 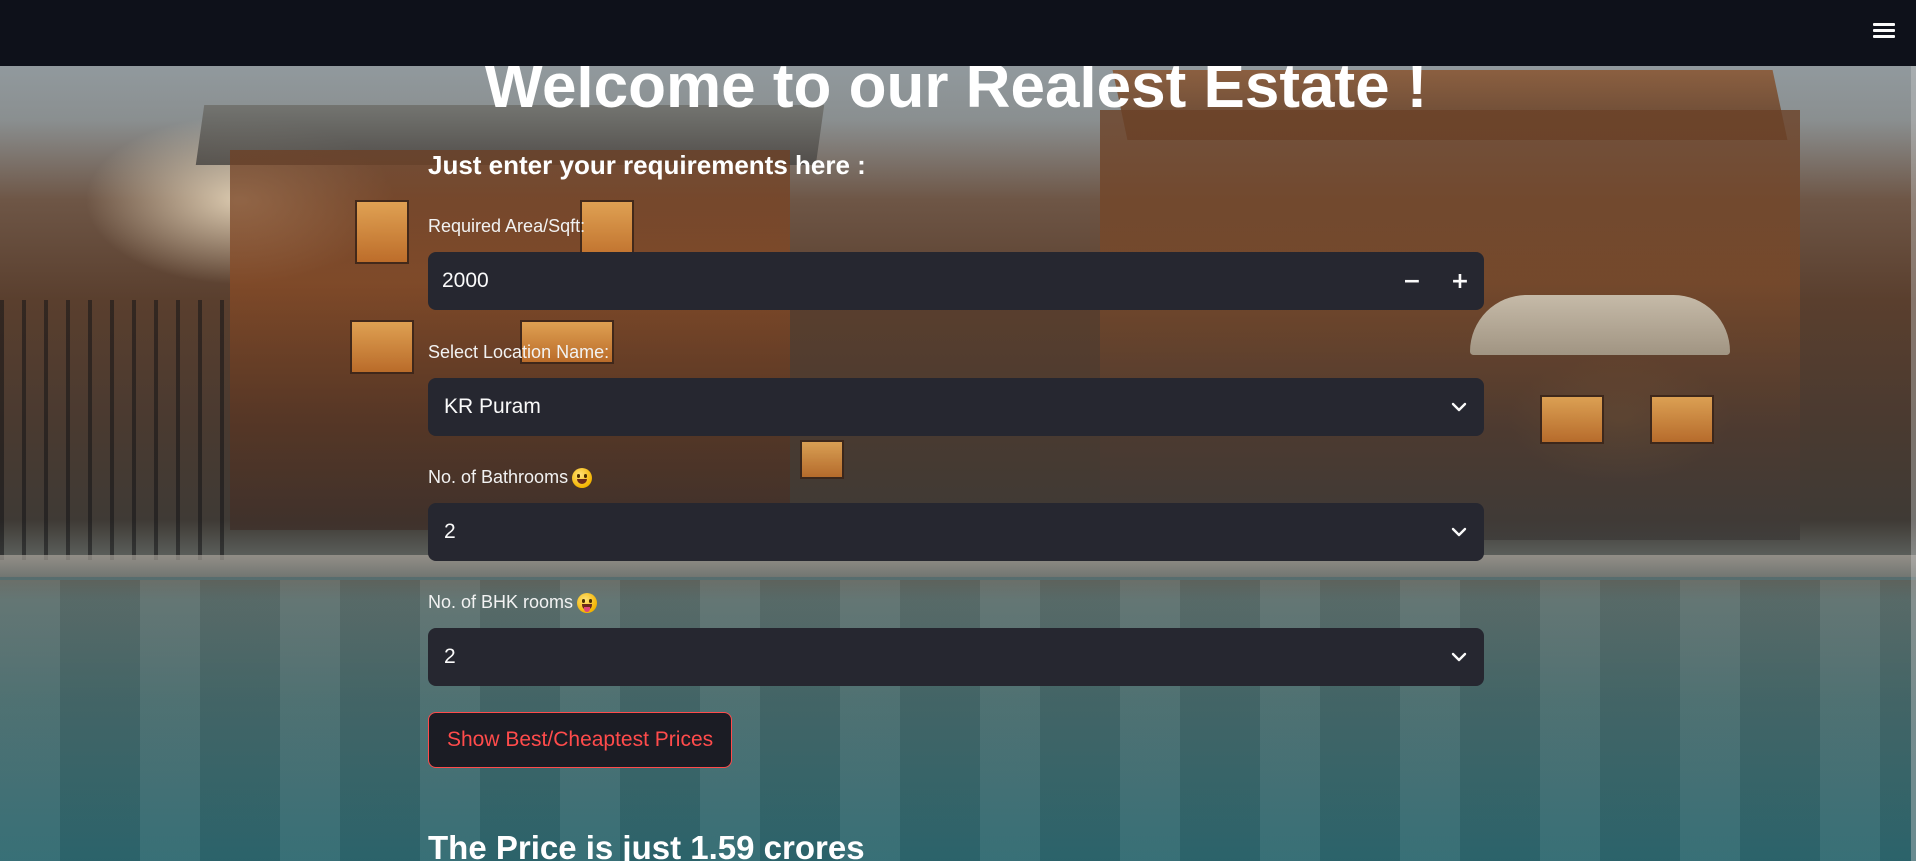 What do you see at coordinates (908, 281) in the screenshot?
I see `area-input-value: 2000` at bounding box center [908, 281].